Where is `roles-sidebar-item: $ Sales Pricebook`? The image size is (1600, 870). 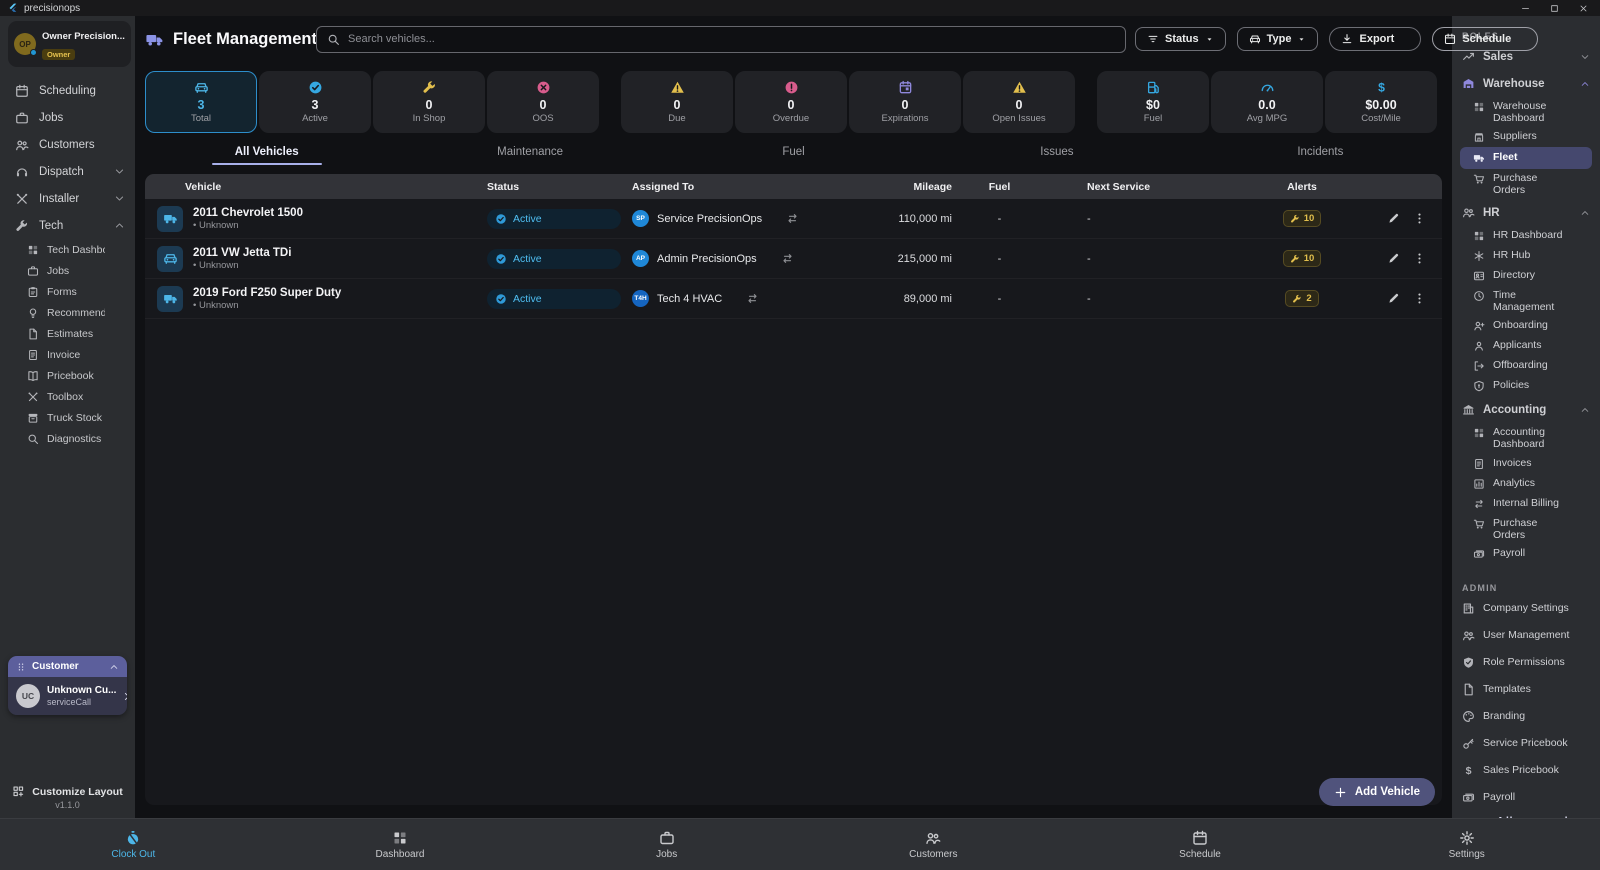 roles-sidebar-item: $ Sales Pricebook is located at coordinates (1528, 770).